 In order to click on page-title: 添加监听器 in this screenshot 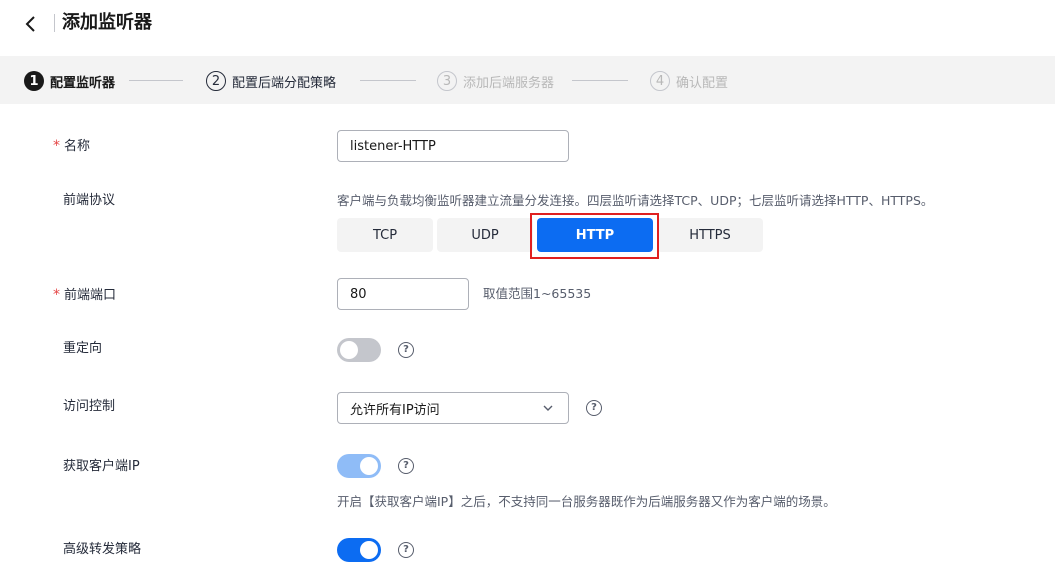, I will do `click(107, 22)`.